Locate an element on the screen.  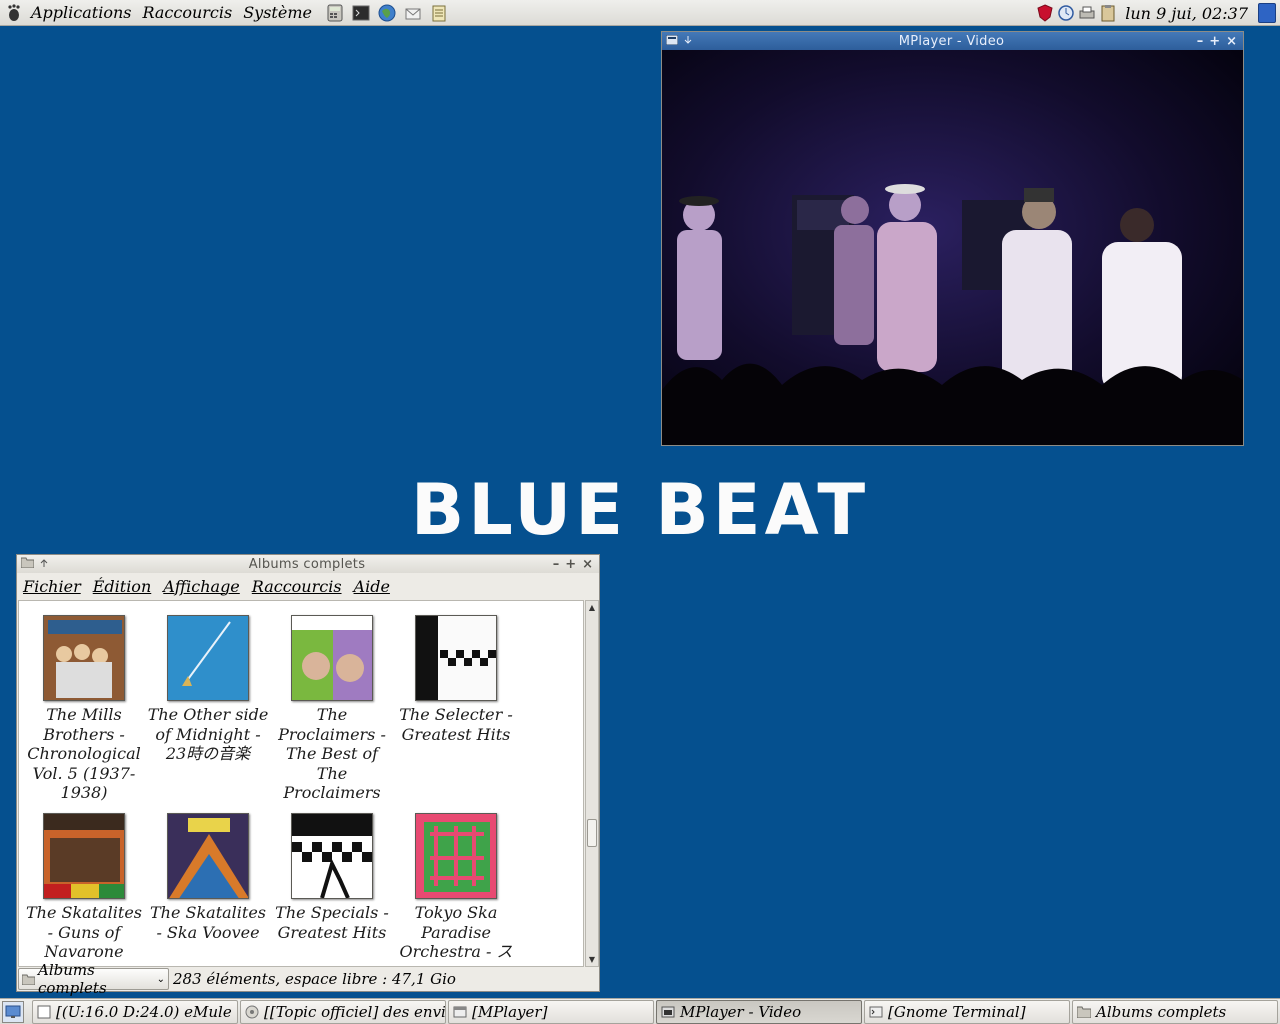
launcher-group is located at coordinates (387, 13).